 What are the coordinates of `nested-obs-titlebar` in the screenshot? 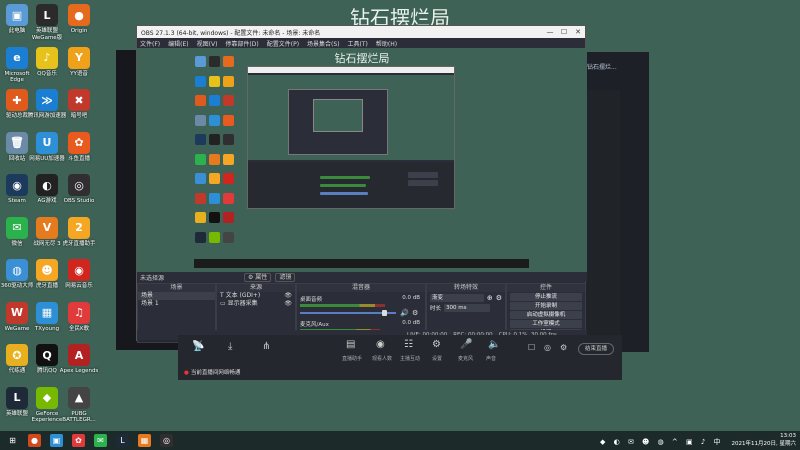 It's located at (351, 70).